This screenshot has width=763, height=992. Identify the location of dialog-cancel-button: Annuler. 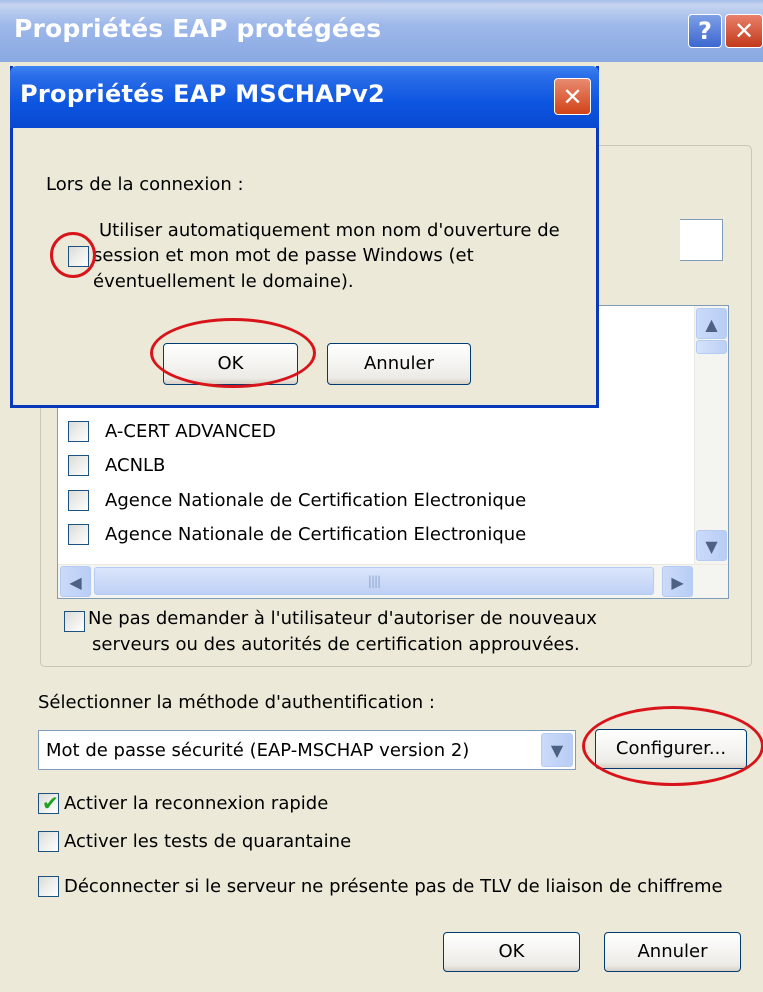
(399, 364).